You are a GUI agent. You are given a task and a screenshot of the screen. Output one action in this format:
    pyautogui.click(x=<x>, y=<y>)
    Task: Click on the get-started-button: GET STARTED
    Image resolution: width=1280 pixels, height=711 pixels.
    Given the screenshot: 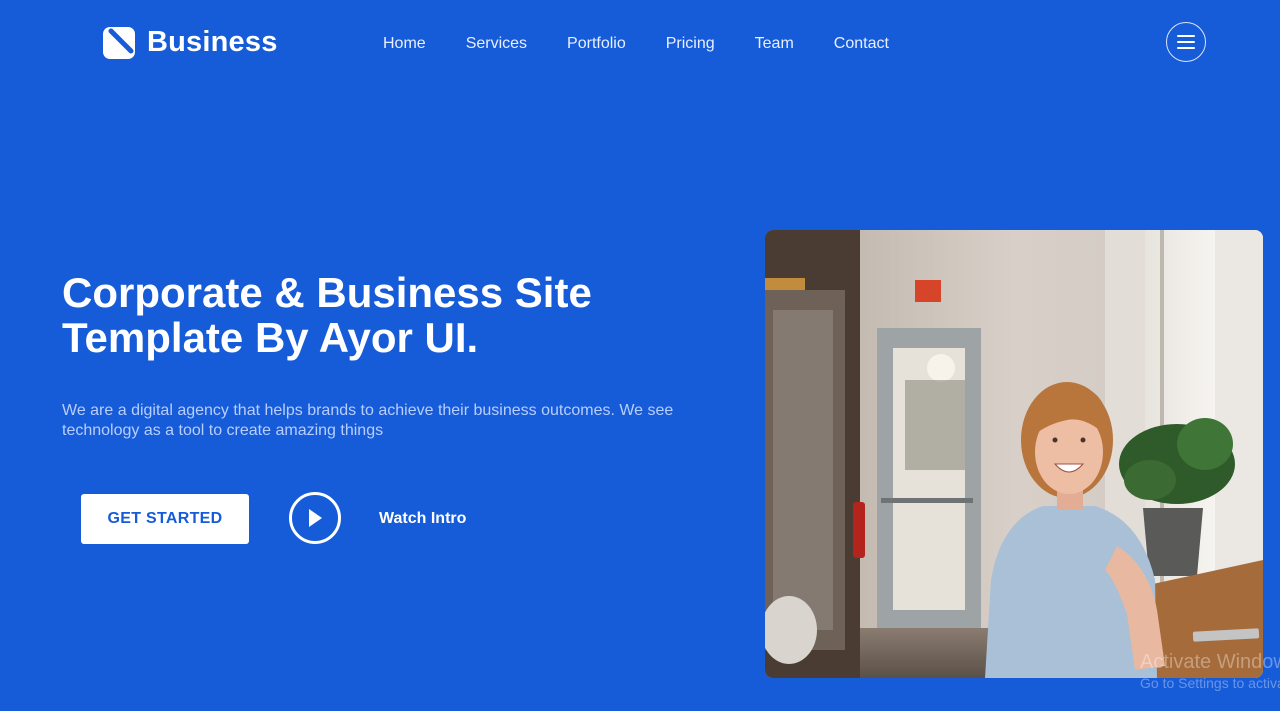 What is the action you would take?
    pyautogui.click(x=165, y=519)
    